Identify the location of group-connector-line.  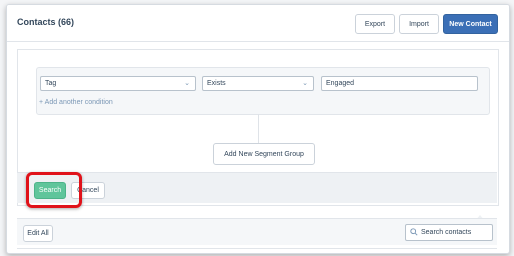
(258, 128).